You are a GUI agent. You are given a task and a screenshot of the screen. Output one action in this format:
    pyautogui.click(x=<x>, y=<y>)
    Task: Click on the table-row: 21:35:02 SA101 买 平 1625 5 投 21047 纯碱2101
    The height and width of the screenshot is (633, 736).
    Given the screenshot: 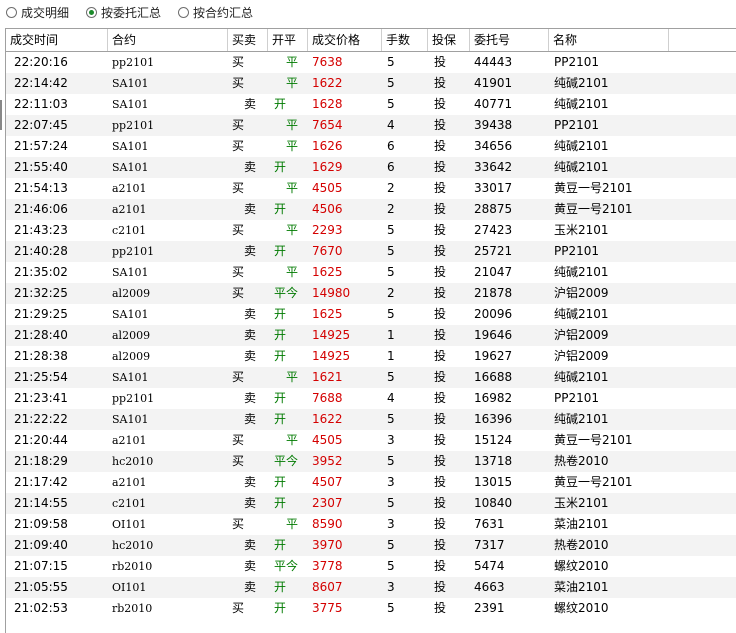 What is the action you would take?
    pyautogui.click(x=371, y=272)
    